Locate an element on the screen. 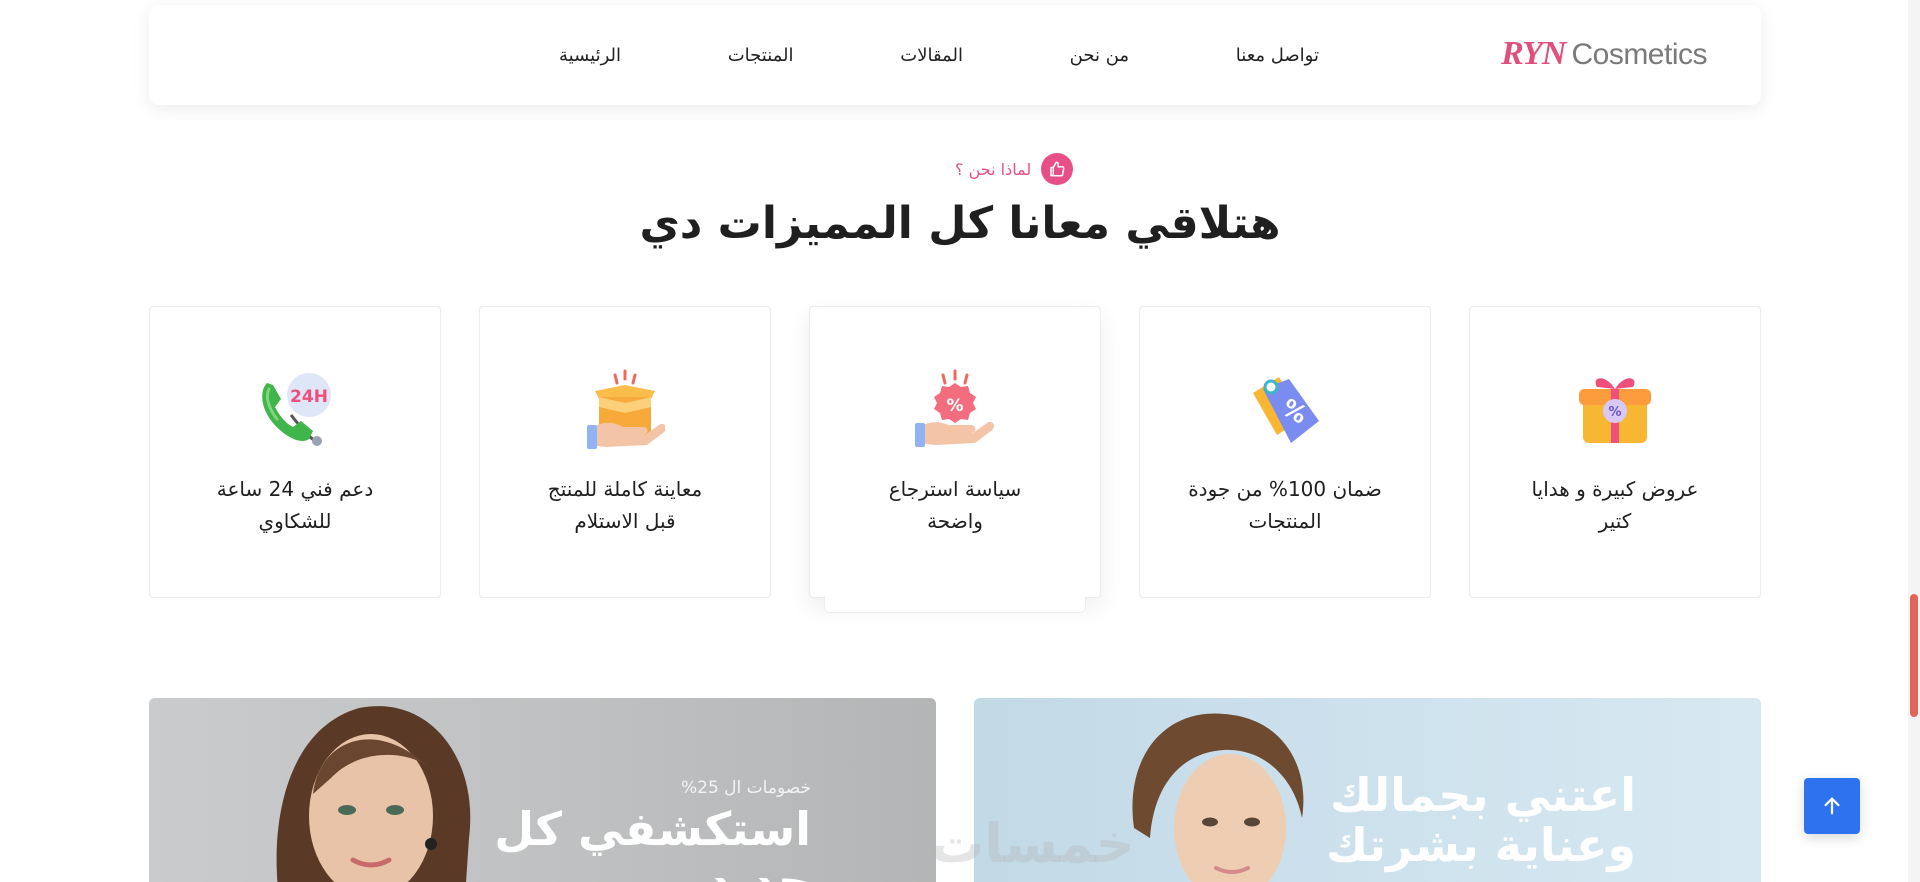  feature-line: دعم فني 24 ساعة is located at coordinates (295, 489).